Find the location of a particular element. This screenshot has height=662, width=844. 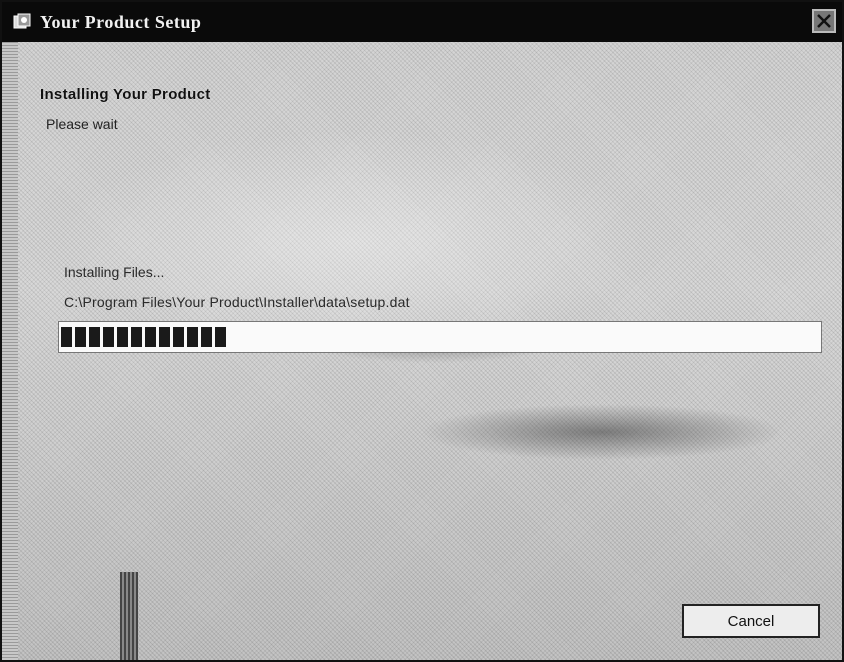

title-bar: Your Product Setup is located at coordinates (422, 22).